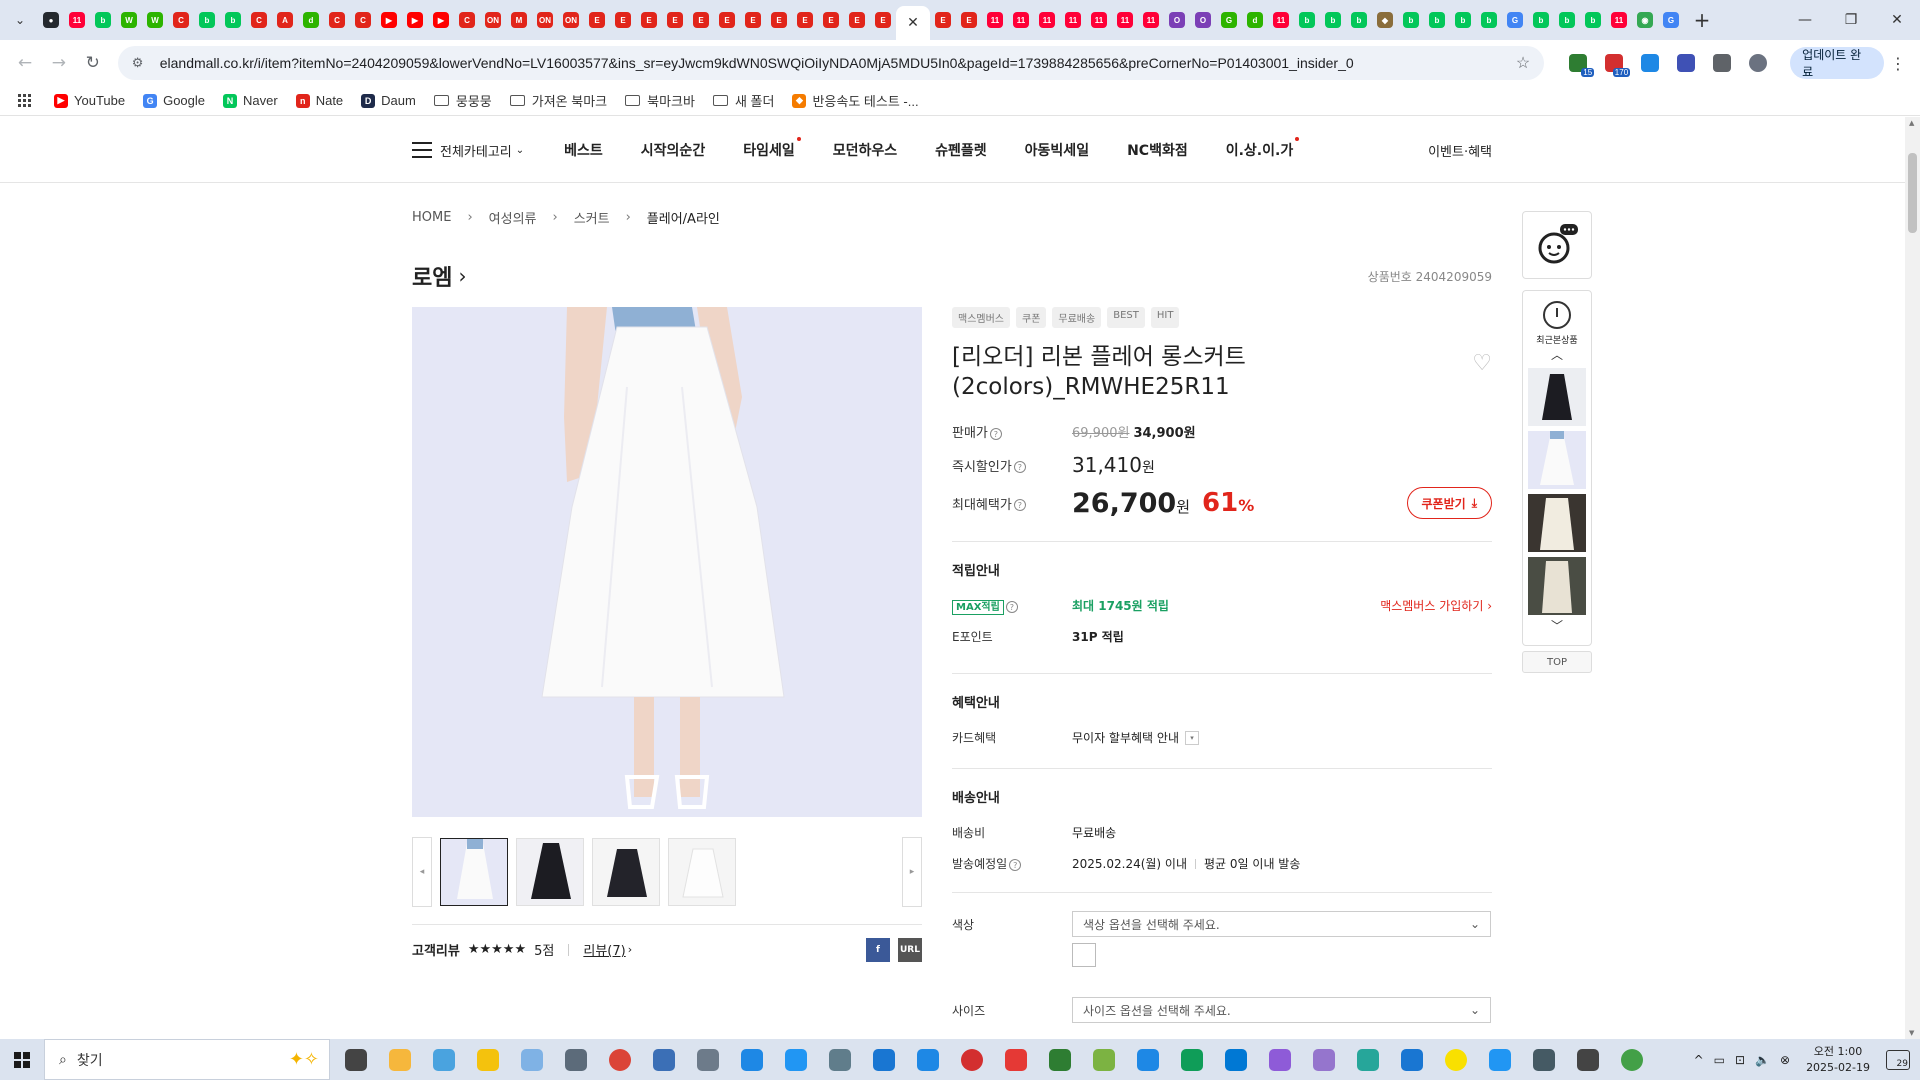 Image resolution: width=1920 pixels, height=1080 pixels. What do you see at coordinates (1280, 1060) in the screenshot?
I see `copilot-icon` at bounding box center [1280, 1060].